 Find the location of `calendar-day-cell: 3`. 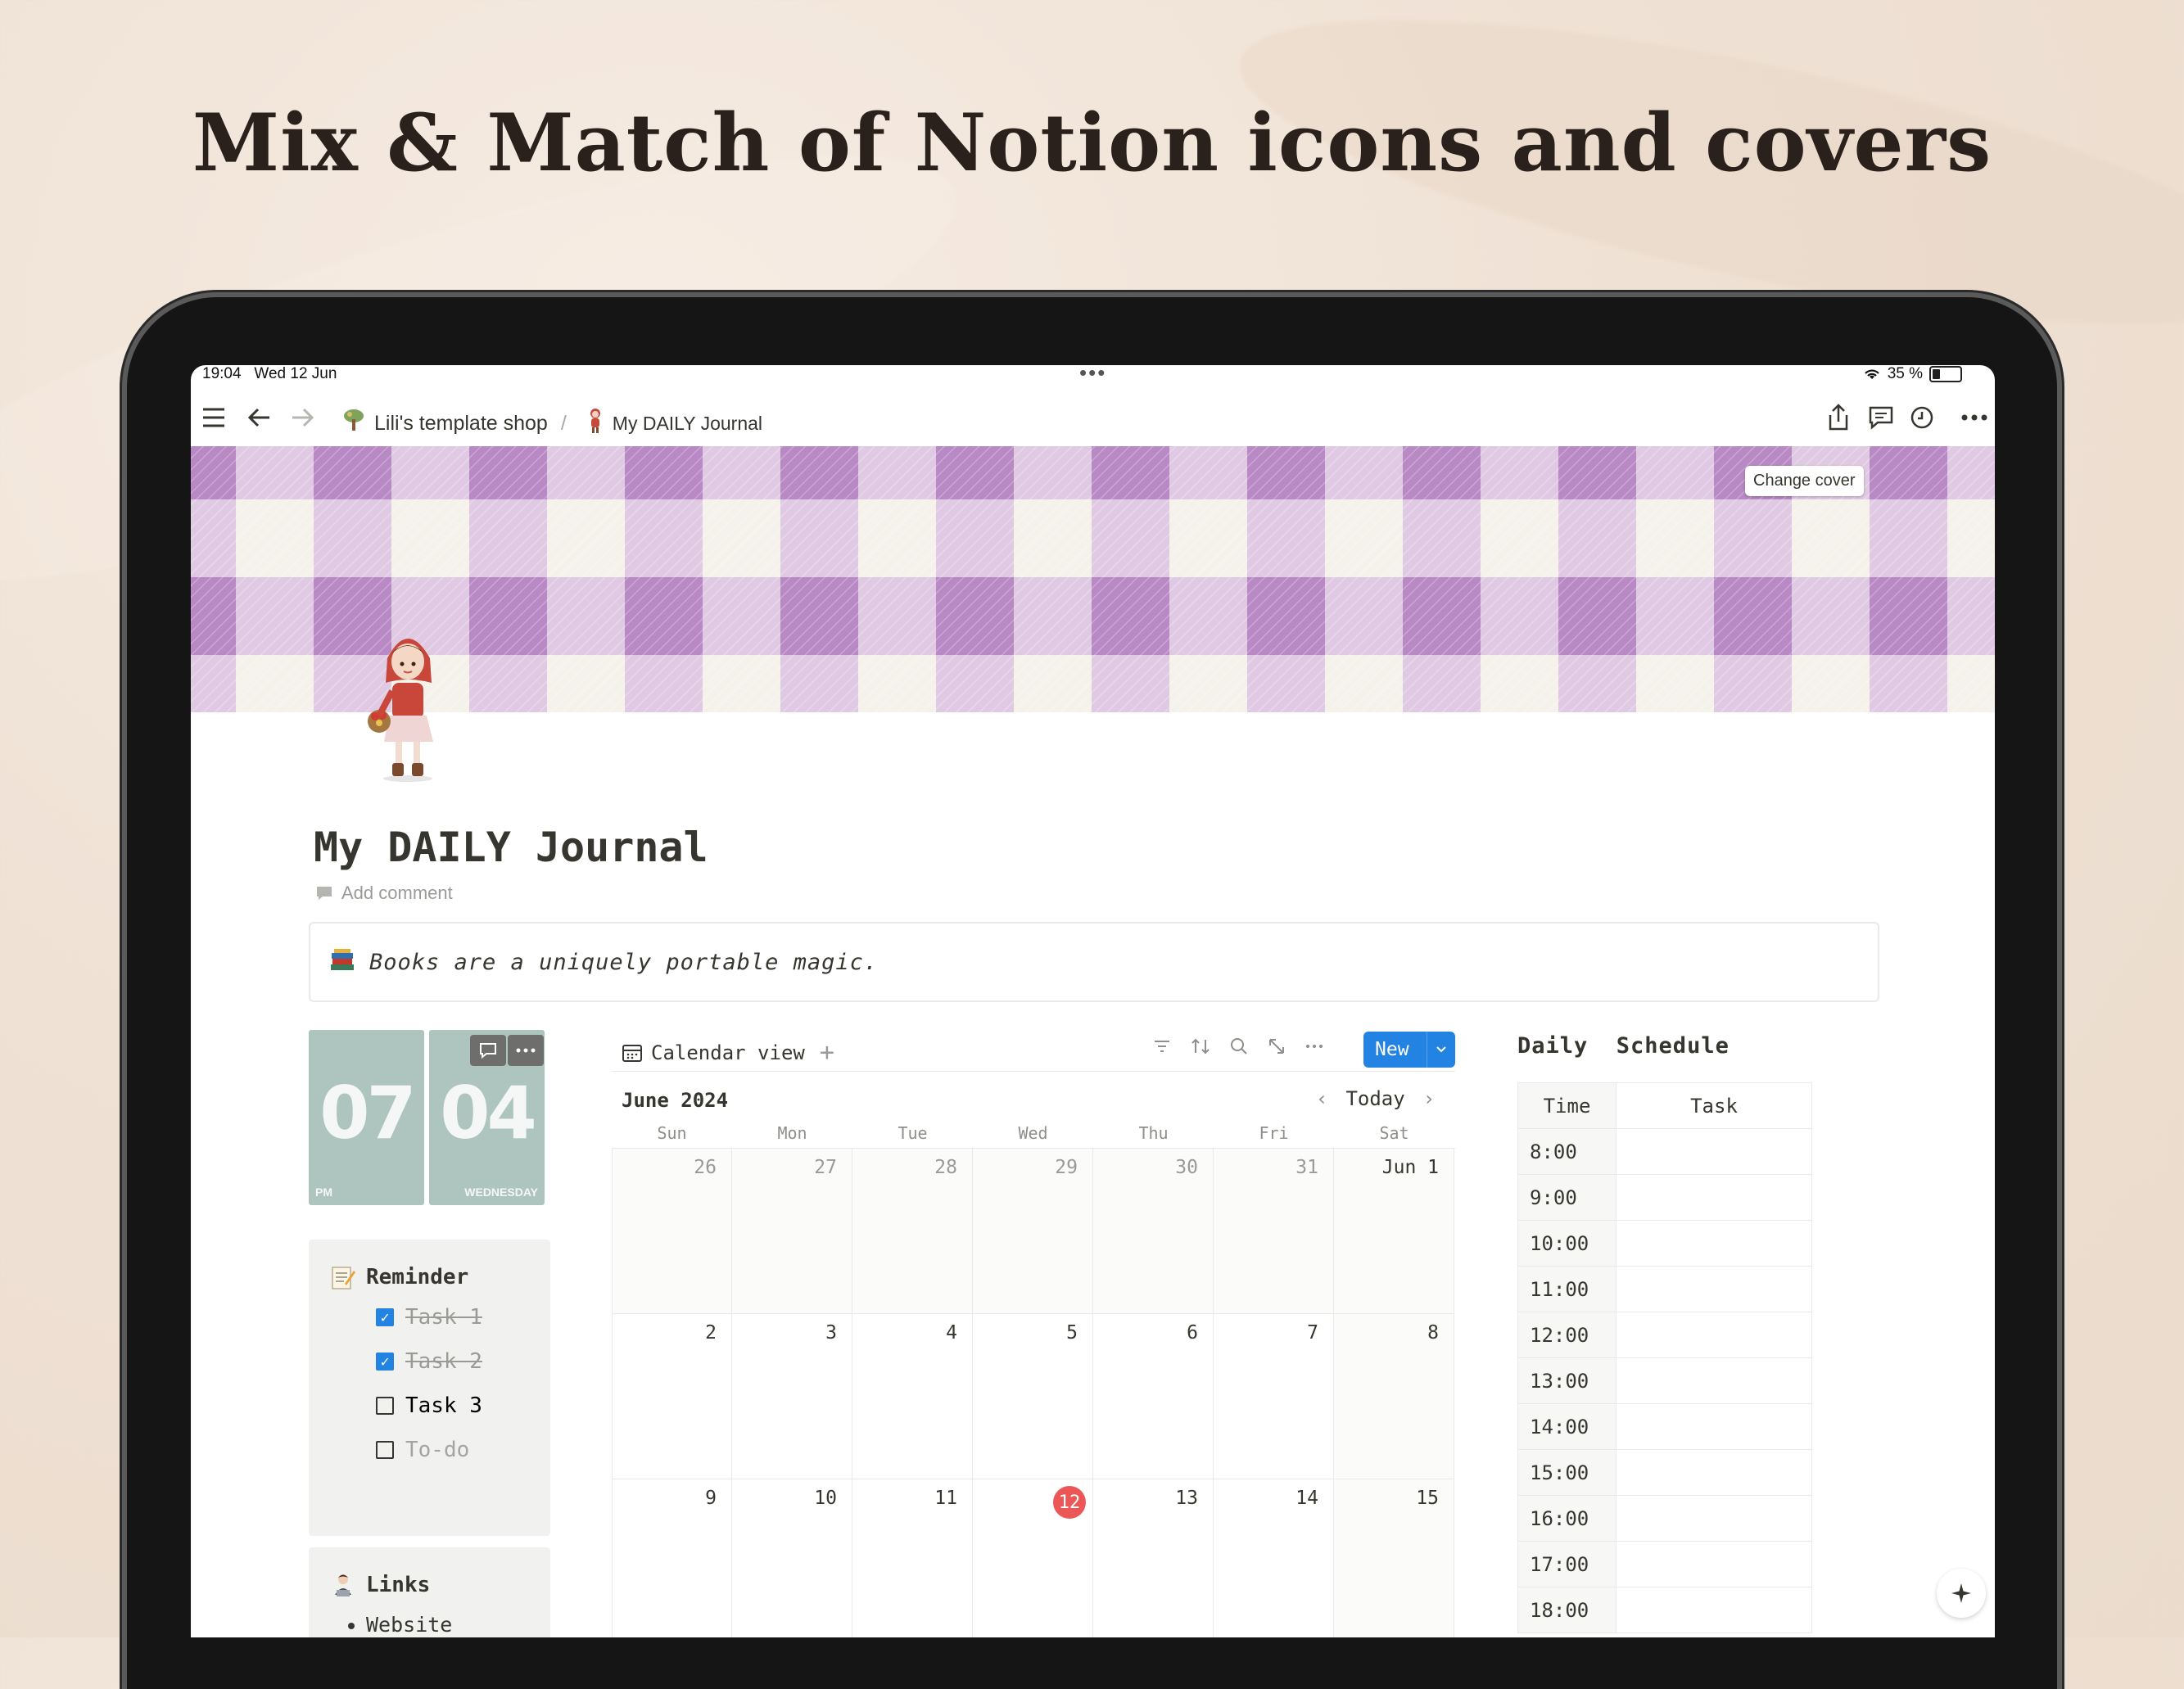

calendar-day-cell: 3 is located at coordinates (792, 1396).